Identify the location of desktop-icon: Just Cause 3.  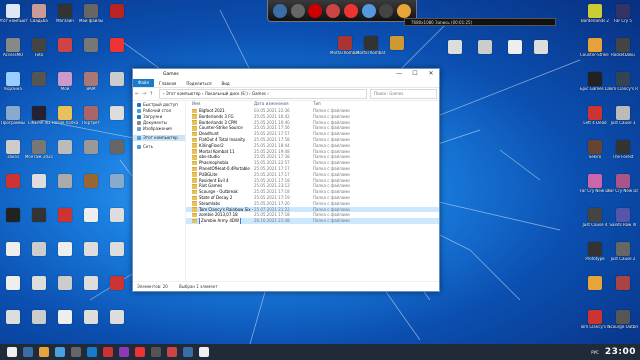
(623, 116).